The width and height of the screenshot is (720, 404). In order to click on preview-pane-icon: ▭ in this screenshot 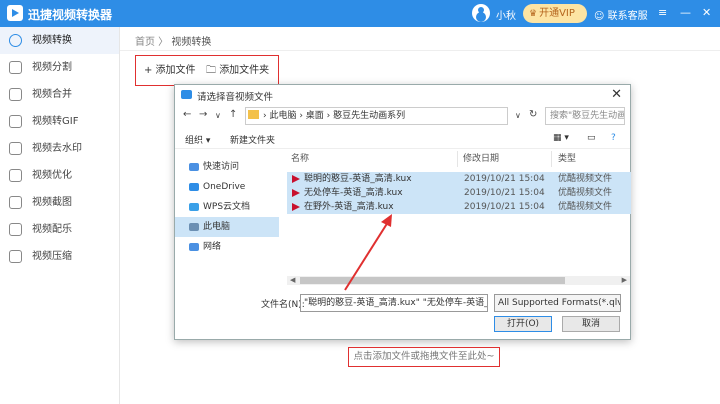, I will do `click(591, 138)`.